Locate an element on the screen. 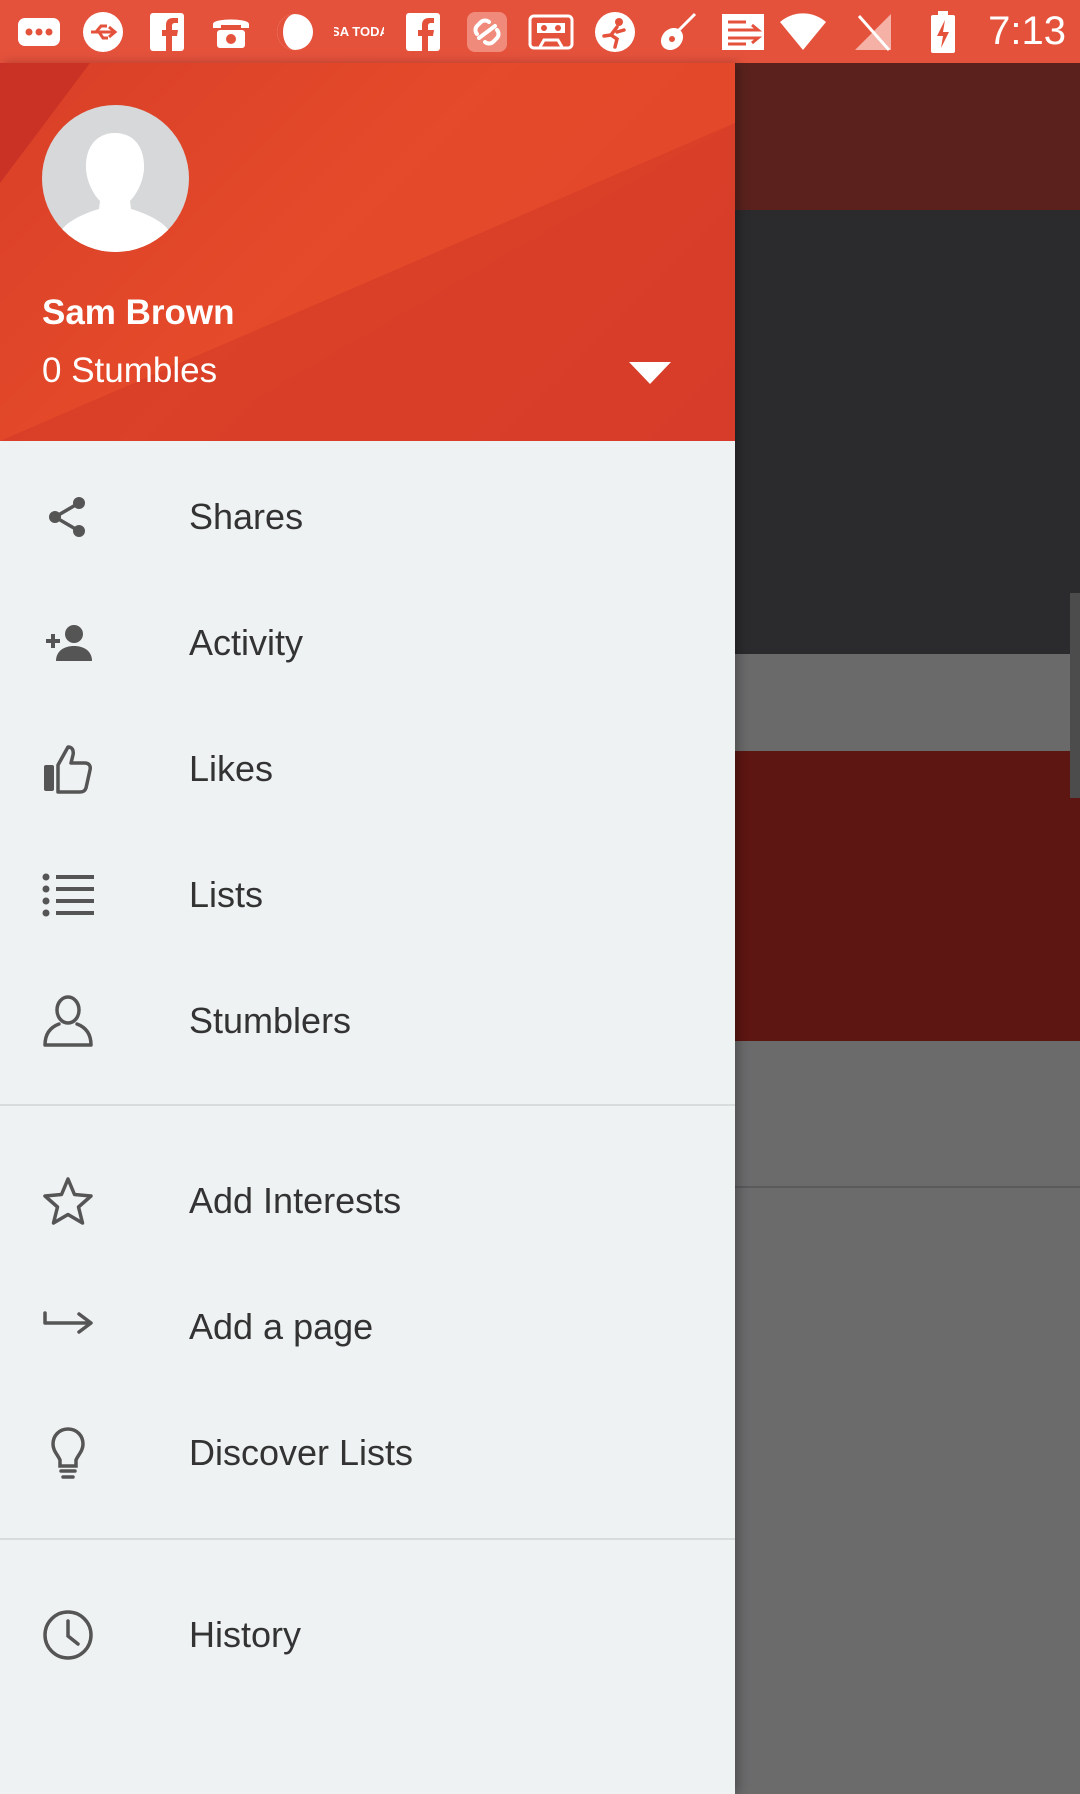 The height and width of the screenshot is (1794, 1080). user-name: Sam Brown is located at coordinates (138, 312).